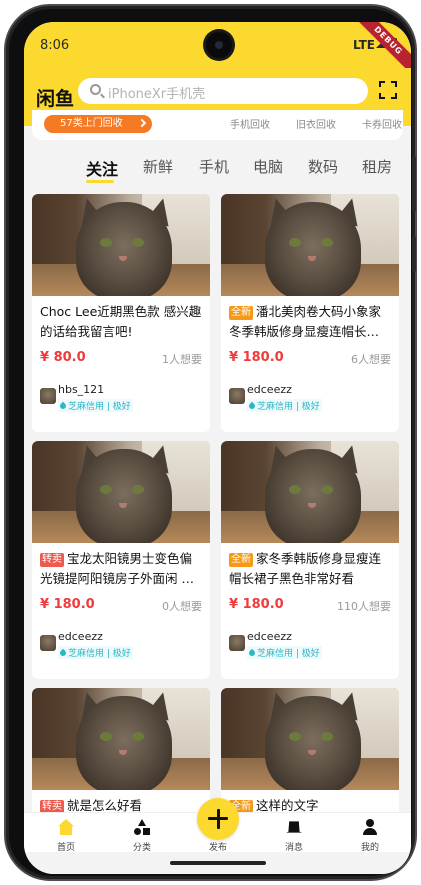  What do you see at coordinates (294, 827) in the screenshot?
I see `bell-icon` at bounding box center [294, 827].